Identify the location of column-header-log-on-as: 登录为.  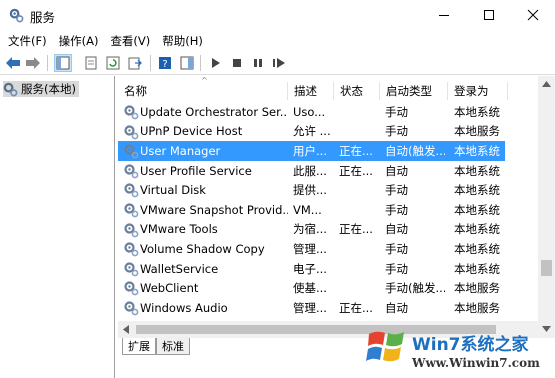
(478, 91).